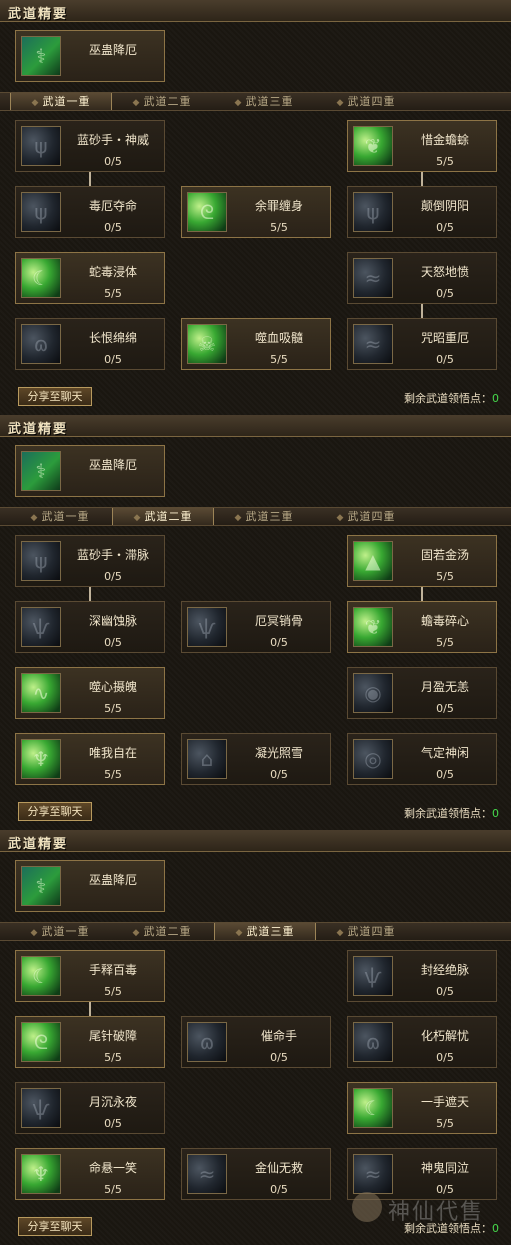 The image size is (511, 1245). I want to click on skill-slot: ❦ 蟾毒碎心 5/5, so click(422, 627).